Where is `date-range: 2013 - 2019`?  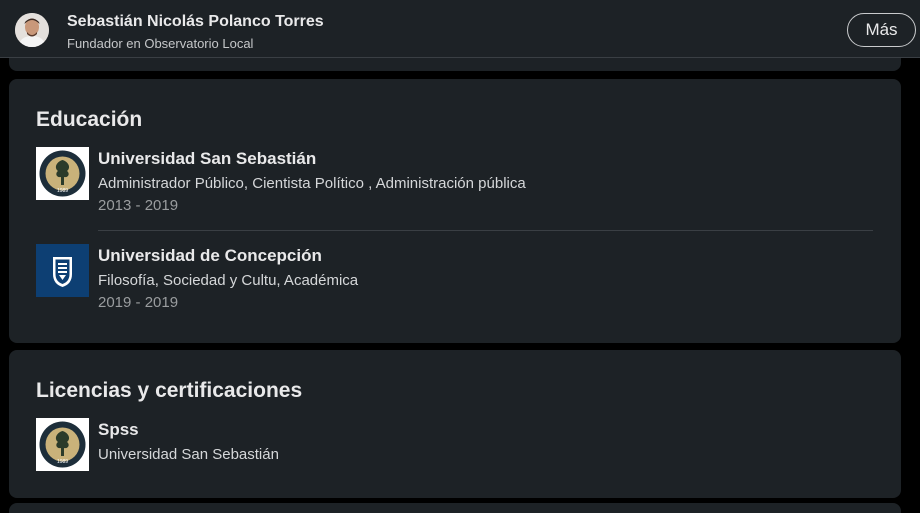
date-range: 2013 - 2019 is located at coordinates (138, 205).